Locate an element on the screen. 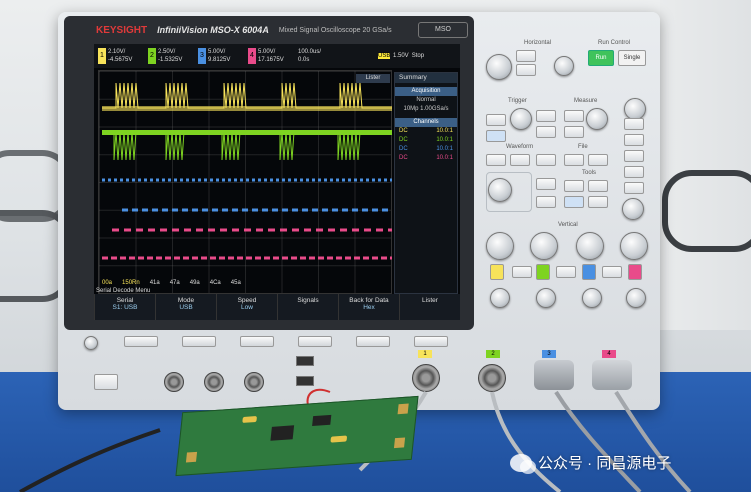 The width and height of the screenshot is (751, 492). watermark: 公众号 · 同昌源电子 is located at coordinates (591, 463).